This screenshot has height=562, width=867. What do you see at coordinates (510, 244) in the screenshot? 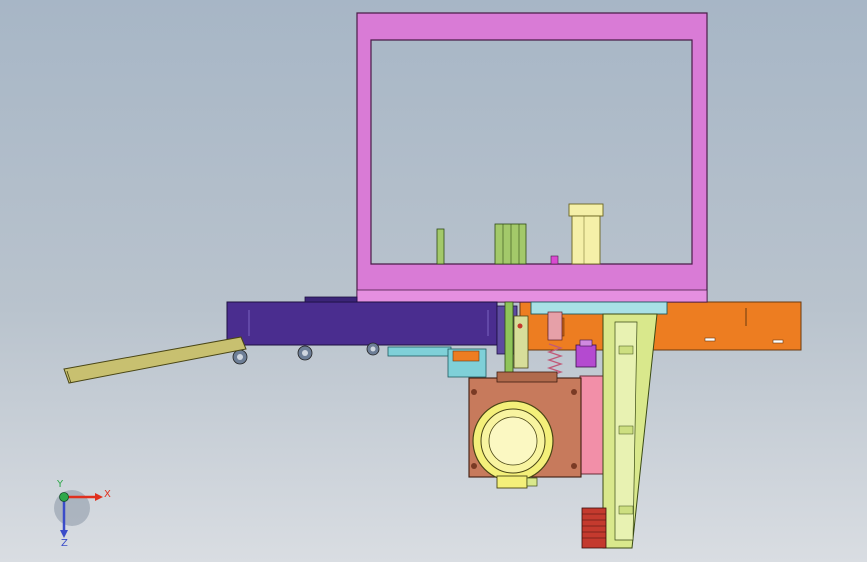
I see `inner-block` at bounding box center [510, 244].